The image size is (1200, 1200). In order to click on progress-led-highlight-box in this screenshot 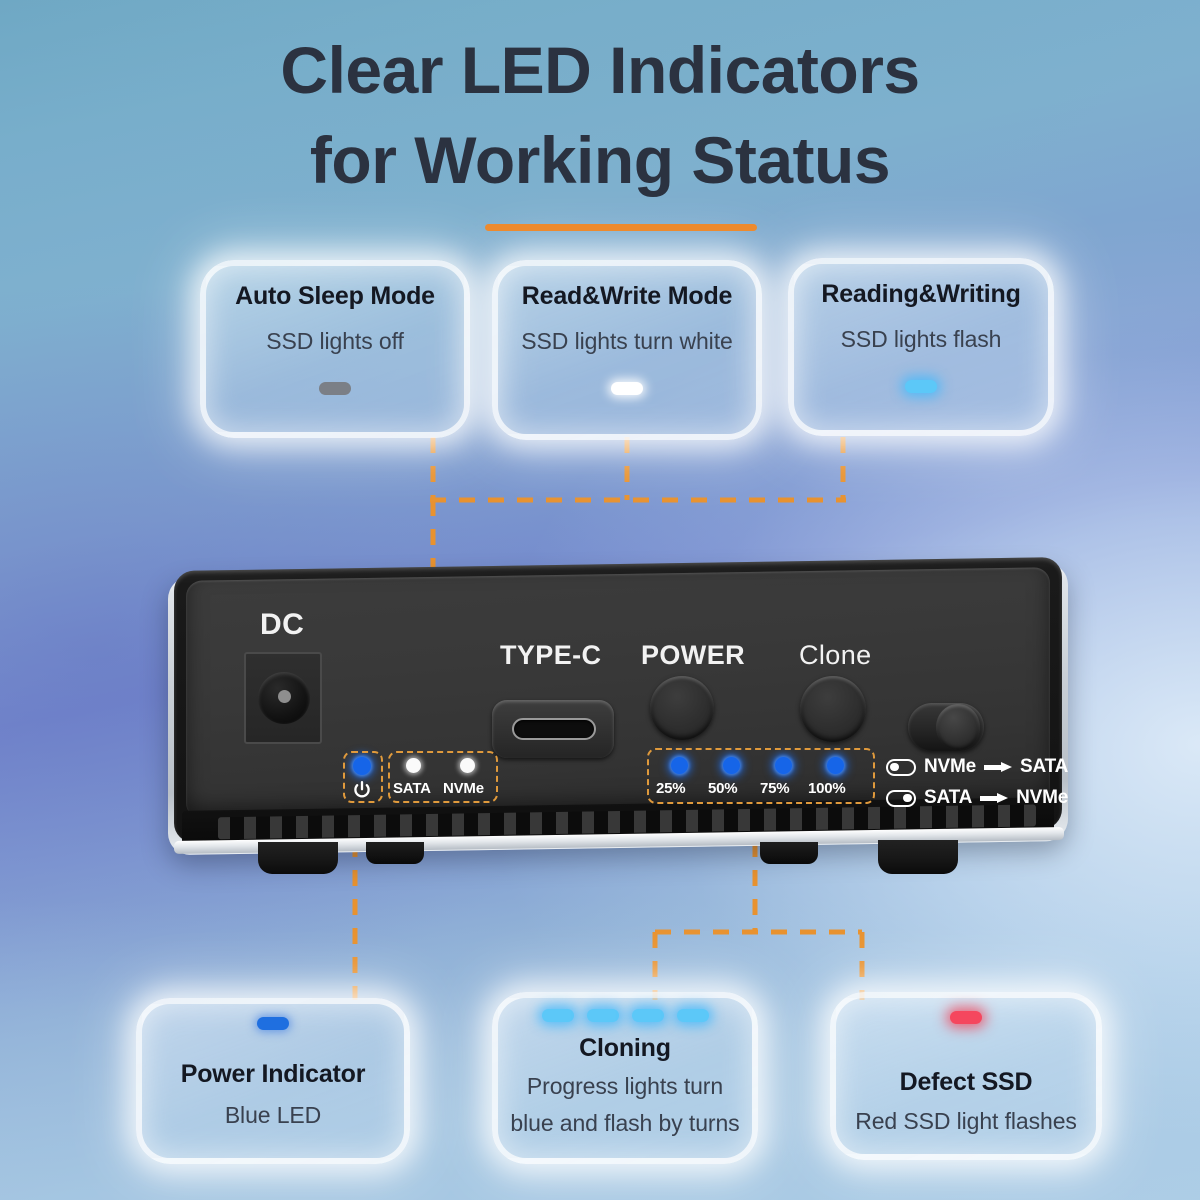, I will do `click(761, 776)`.